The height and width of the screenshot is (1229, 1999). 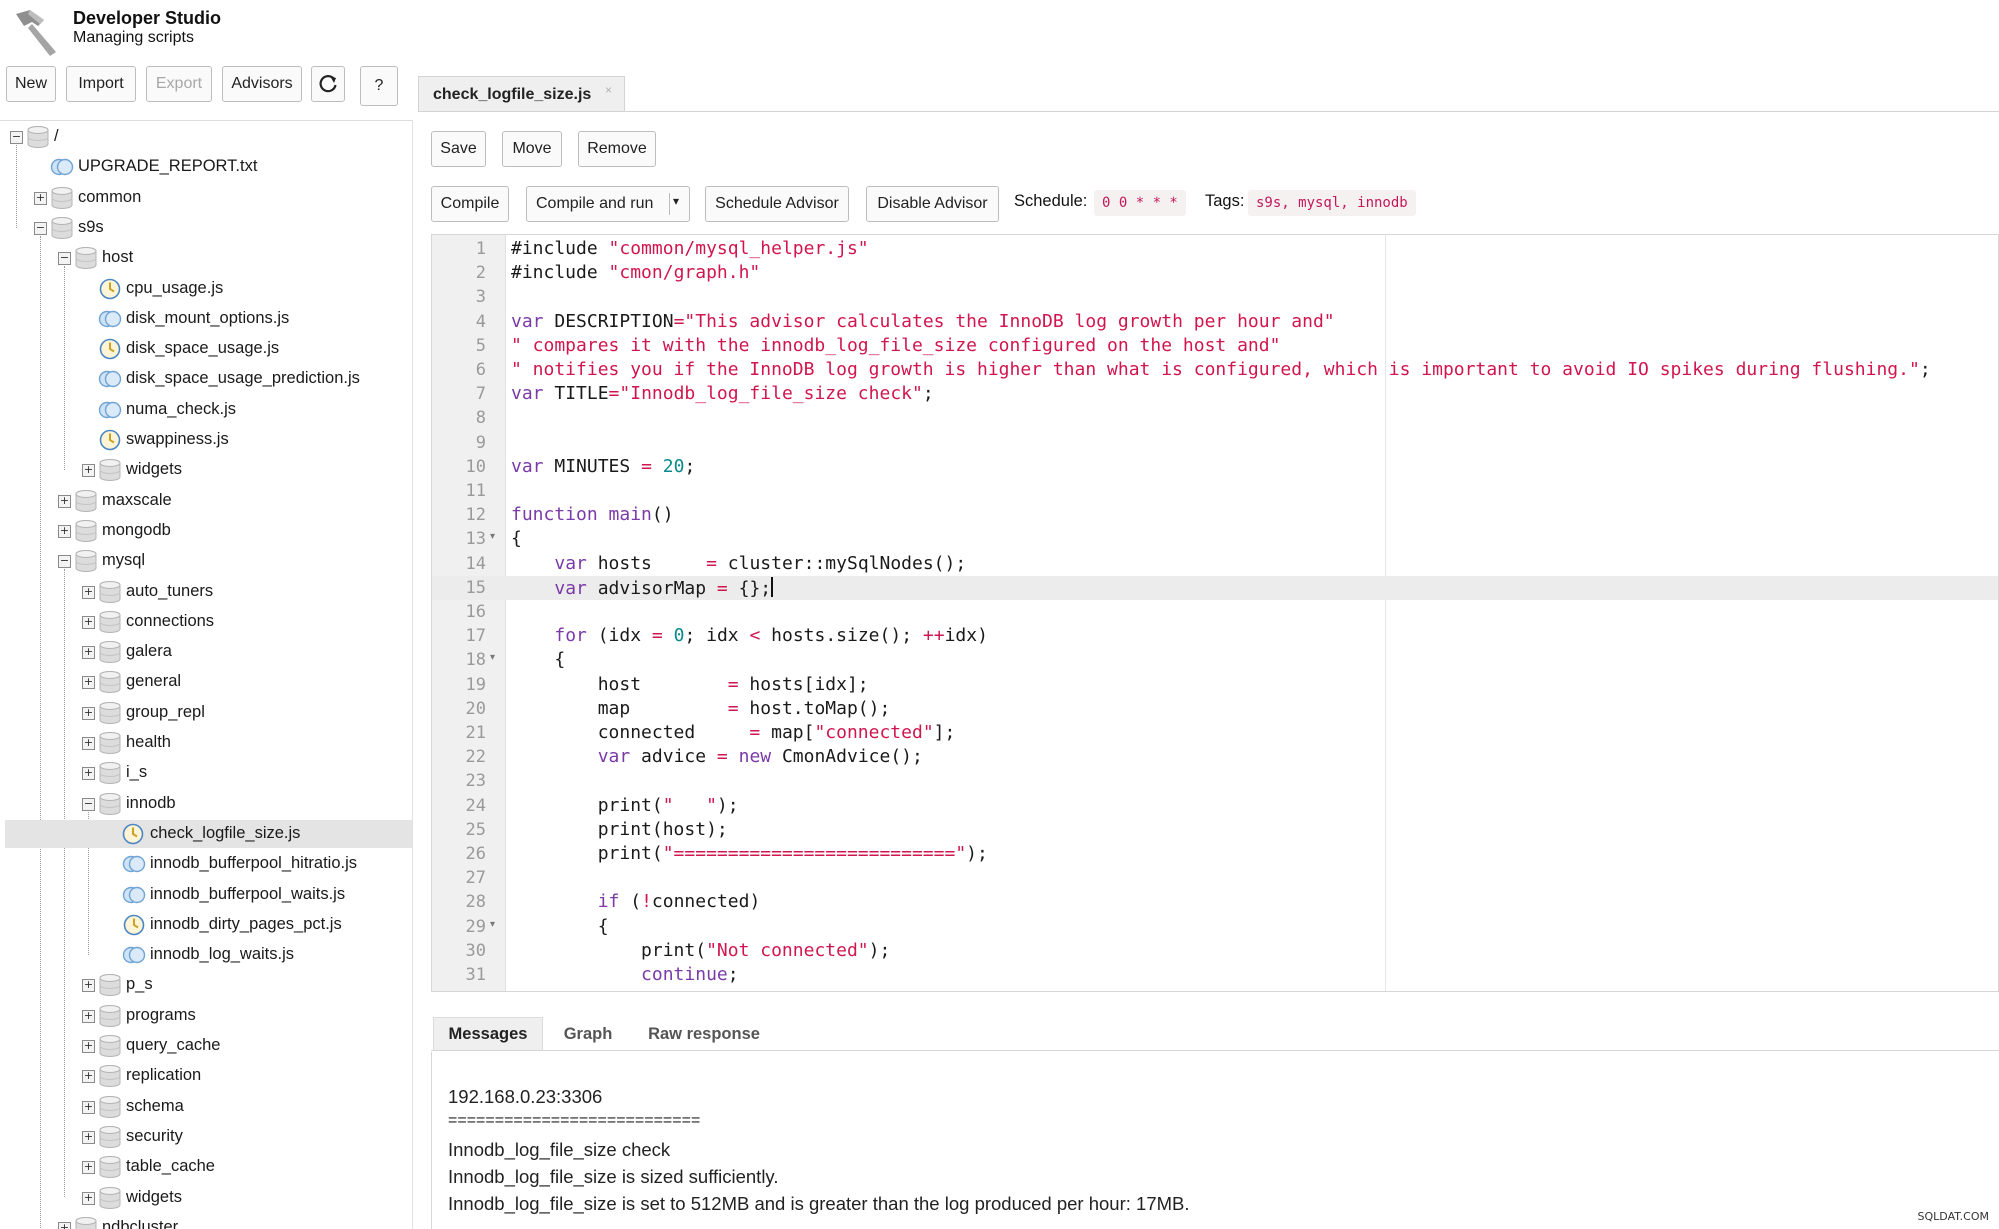 What do you see at coordinates (206, 1107) in the screenshot?
I see `tree-item-schema: + schema` at bounding box center [206, 1107].